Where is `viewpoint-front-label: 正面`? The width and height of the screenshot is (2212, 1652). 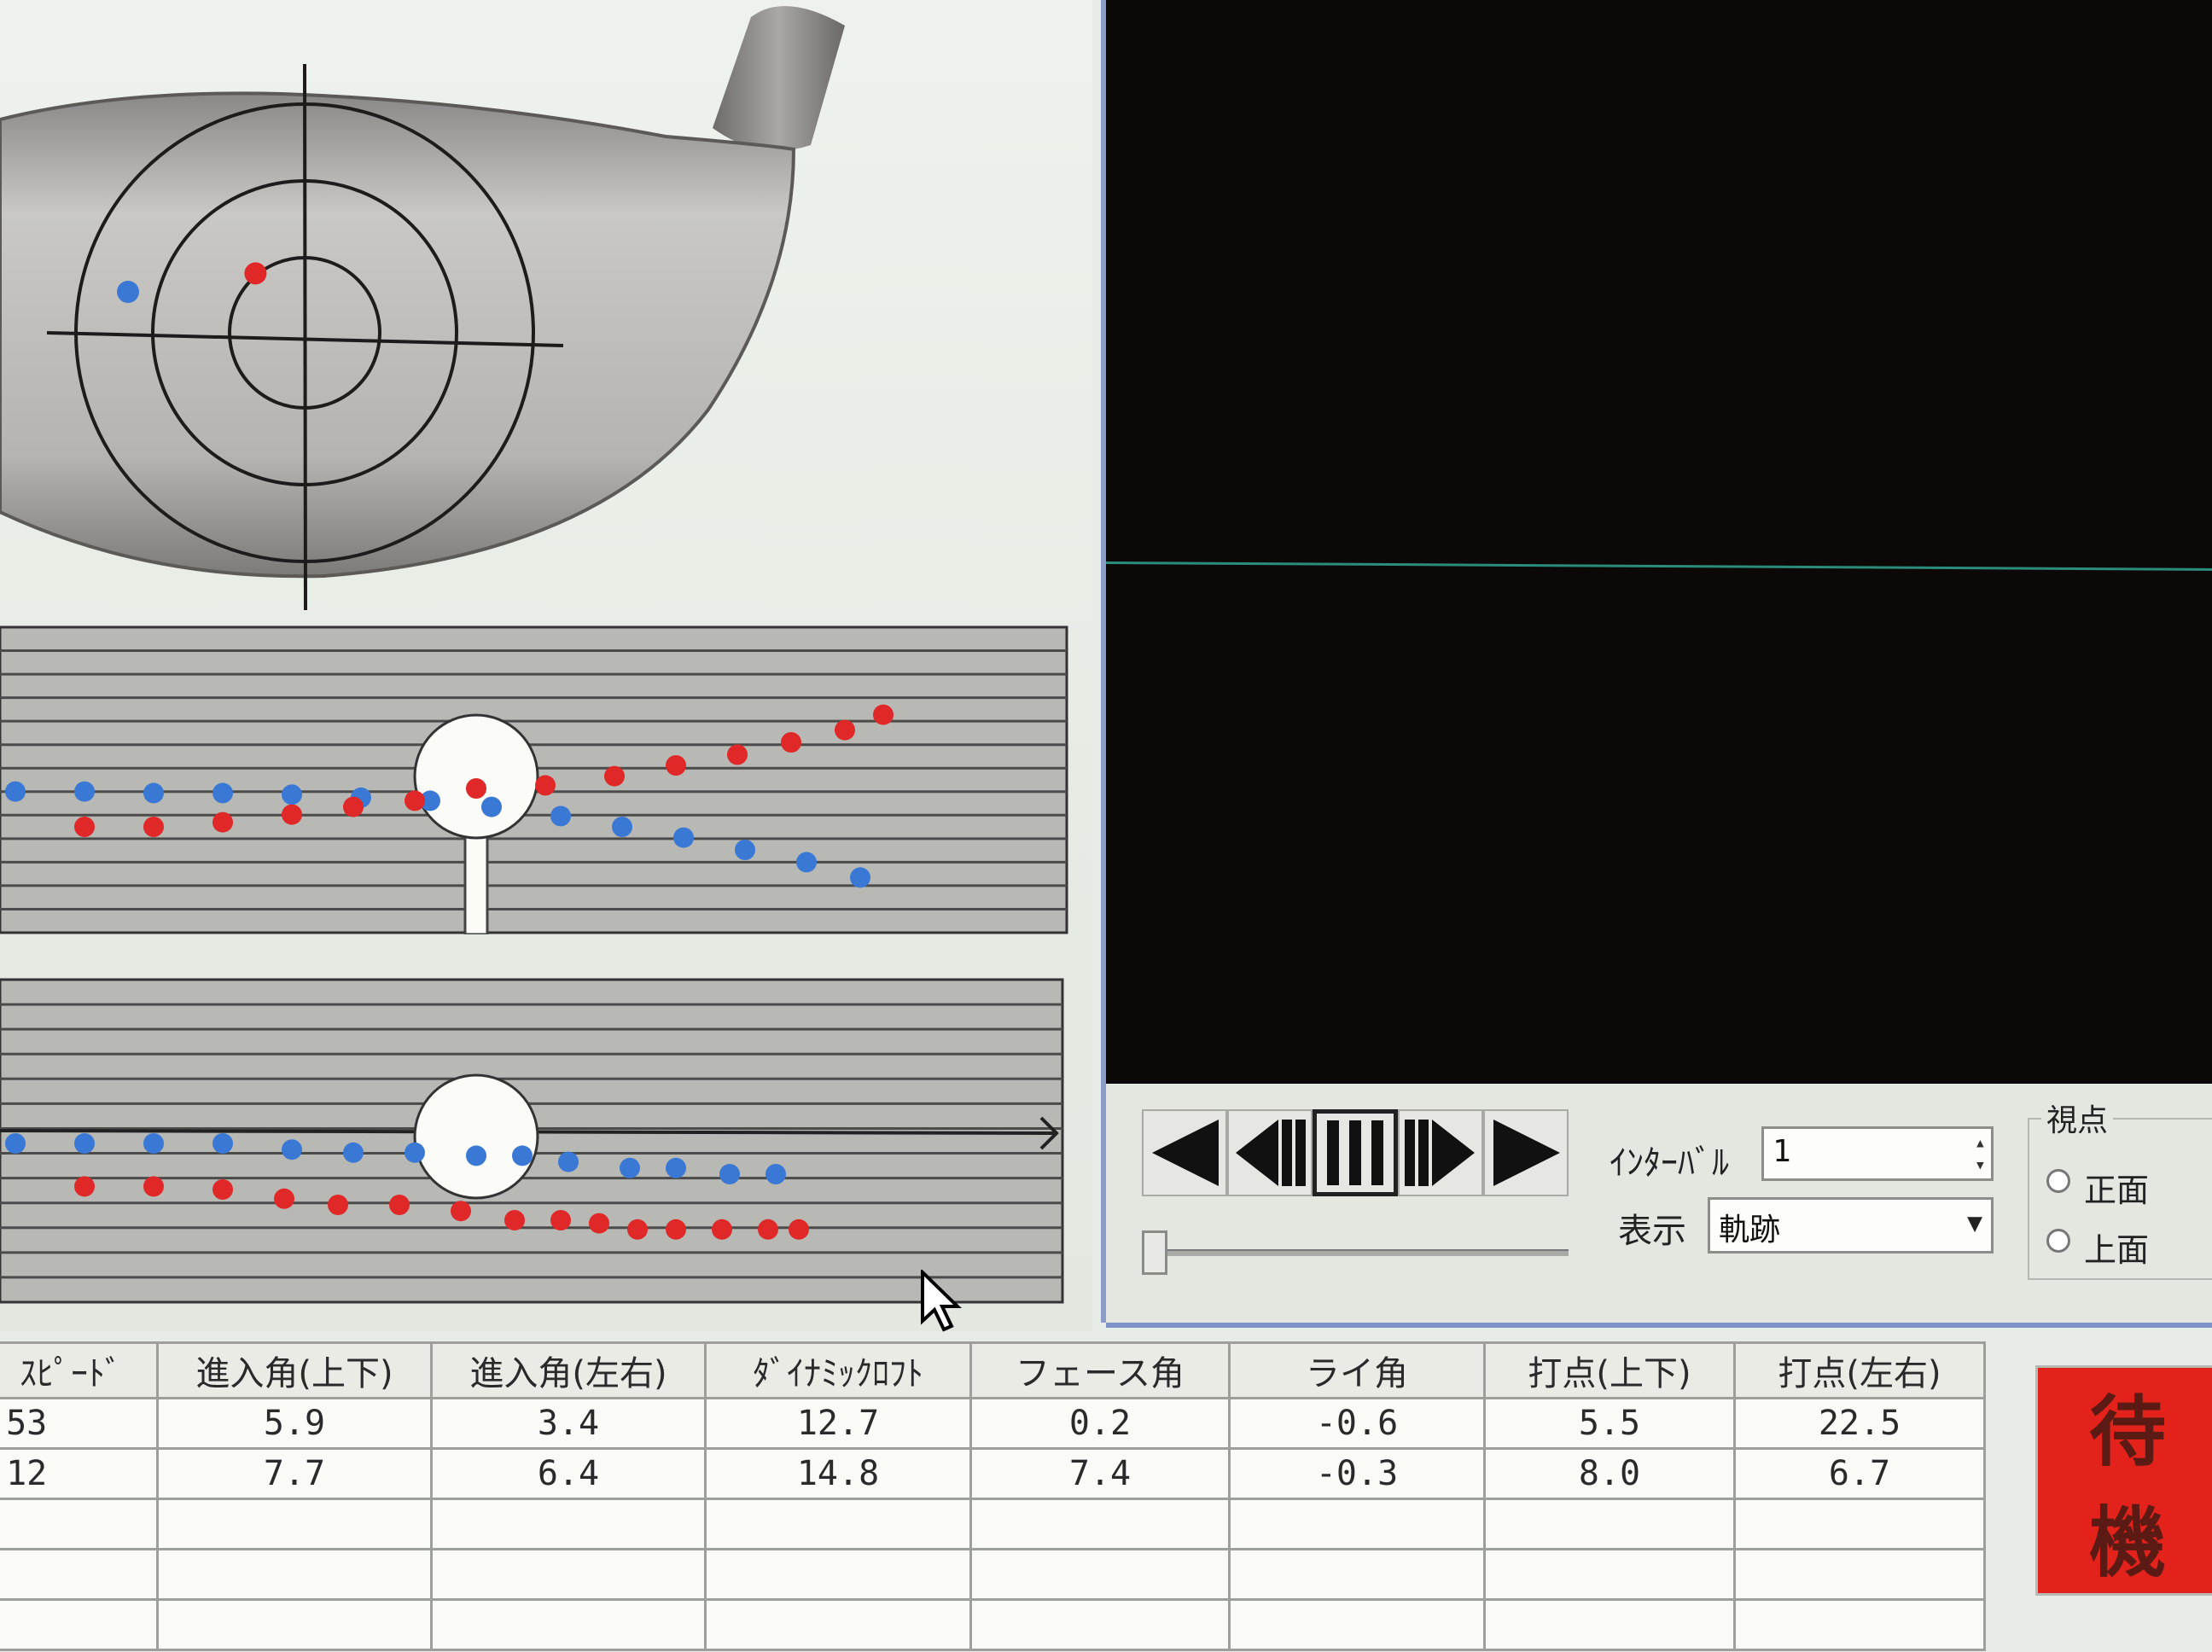
viewpoint-front-label: 正面 is located at coordinates (2117, 1190).